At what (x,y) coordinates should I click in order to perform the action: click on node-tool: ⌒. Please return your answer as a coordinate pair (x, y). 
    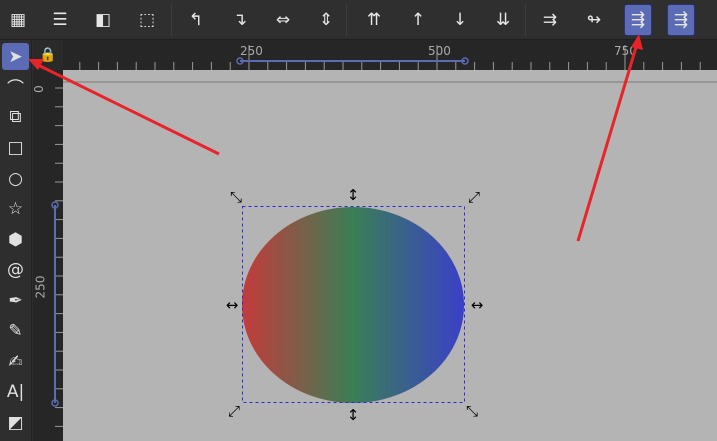
    Looking at the image, I should click on (15, 86).